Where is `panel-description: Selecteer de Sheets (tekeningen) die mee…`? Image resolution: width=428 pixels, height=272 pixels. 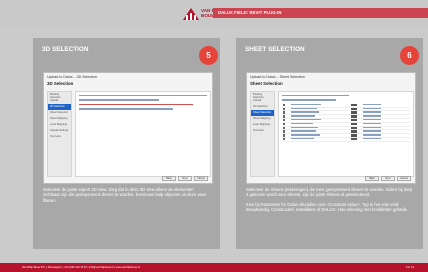
panel-description: Selecteer de Sheets (tekeningen) die mee… is located at coordinates (330, 201).